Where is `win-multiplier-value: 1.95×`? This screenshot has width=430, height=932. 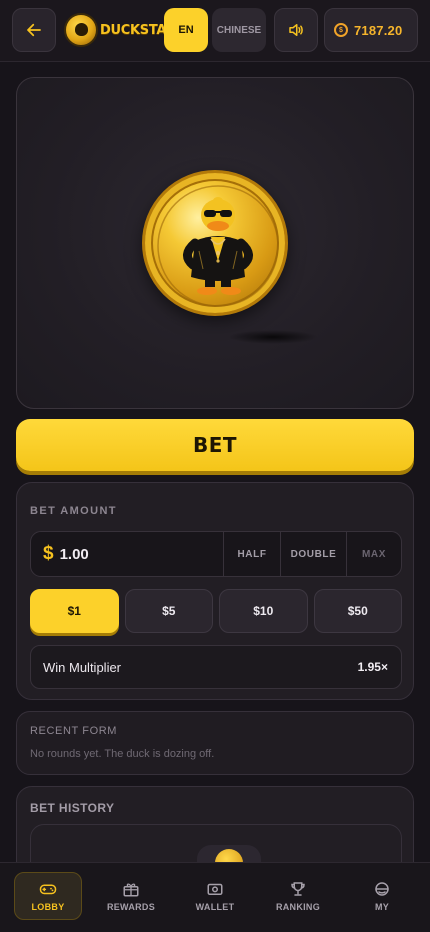
win-multiplier-value: 1.95× is located at coordinates (372, 667).